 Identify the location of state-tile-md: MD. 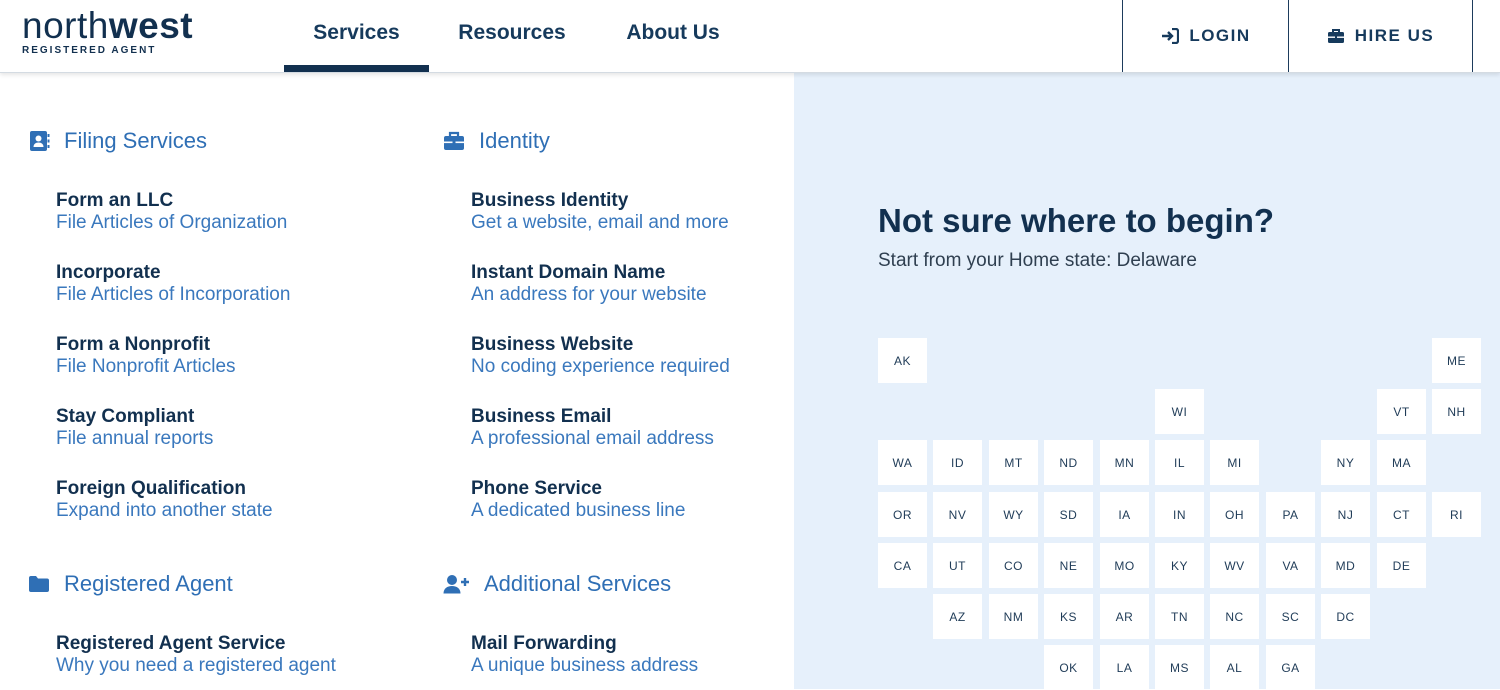
(1345, 565).